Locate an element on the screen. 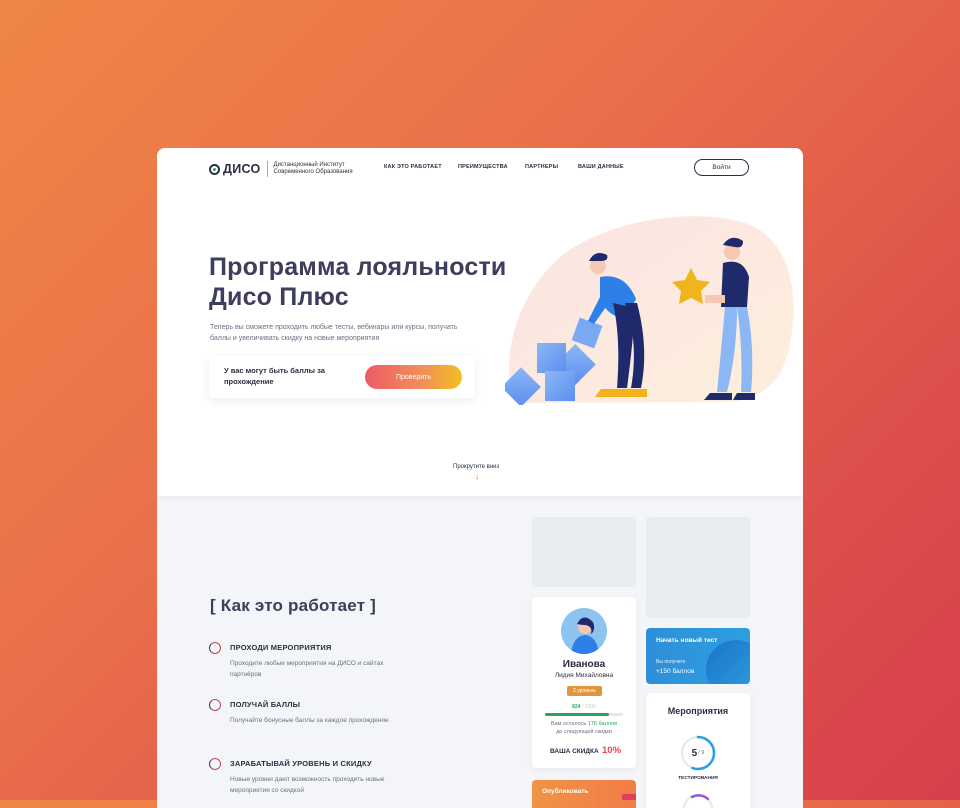 The height and width of the screenshot is (808, 960). how-it-works-title: [ Как это работает ] is located at coordinates (293, 605).